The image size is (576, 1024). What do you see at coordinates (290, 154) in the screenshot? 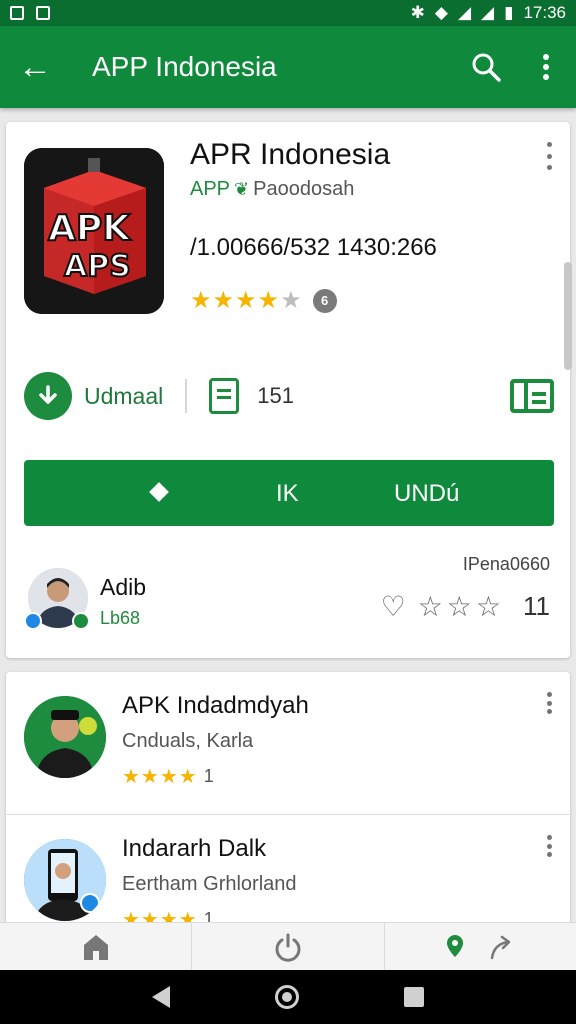
I see `app-title: APR Indonesia` at bounding box center [290, 154].